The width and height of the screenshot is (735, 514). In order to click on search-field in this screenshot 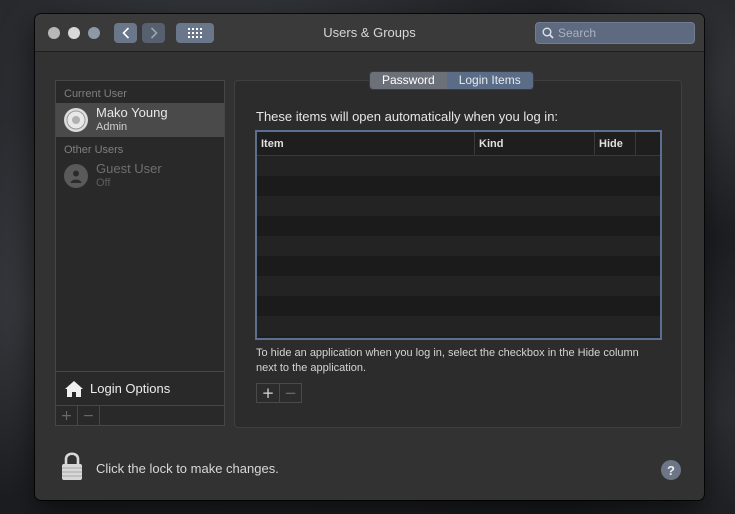, I will do `click(615, 33)`.